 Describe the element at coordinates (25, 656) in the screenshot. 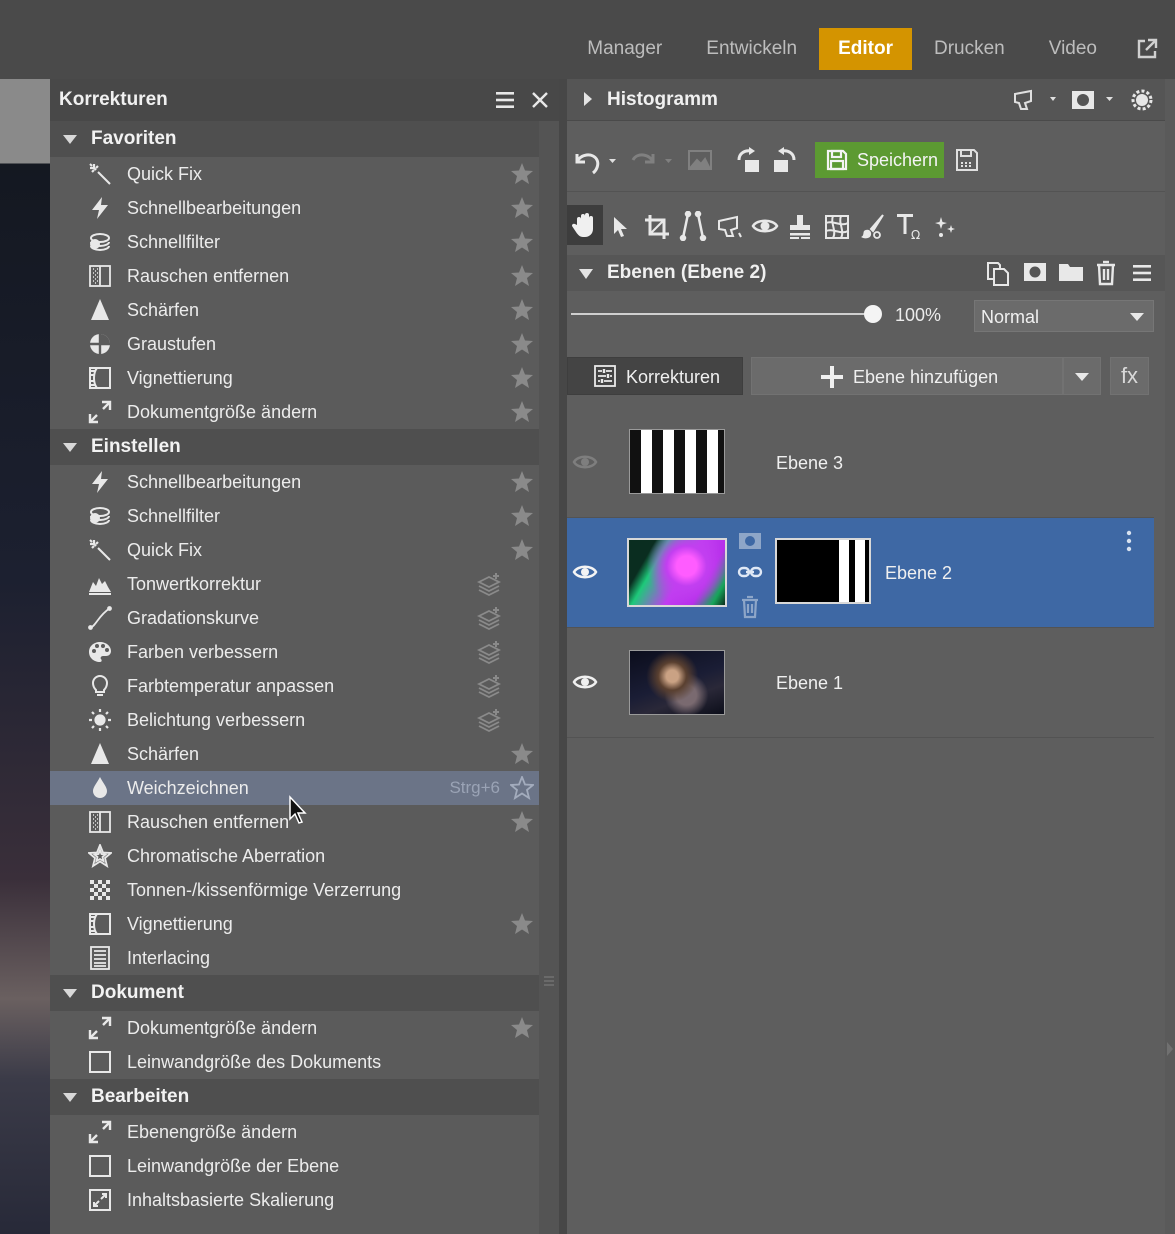

I see `canvas-photo-preview` at that location.